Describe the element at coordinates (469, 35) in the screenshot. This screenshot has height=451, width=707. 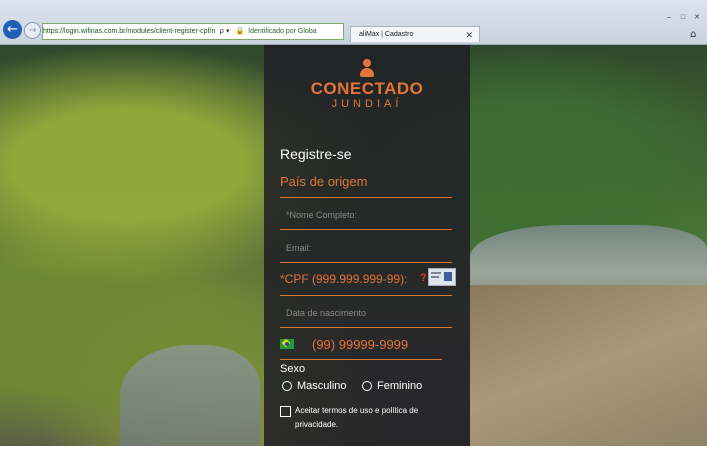
I see `tab-close-icon: ✕` at that location.